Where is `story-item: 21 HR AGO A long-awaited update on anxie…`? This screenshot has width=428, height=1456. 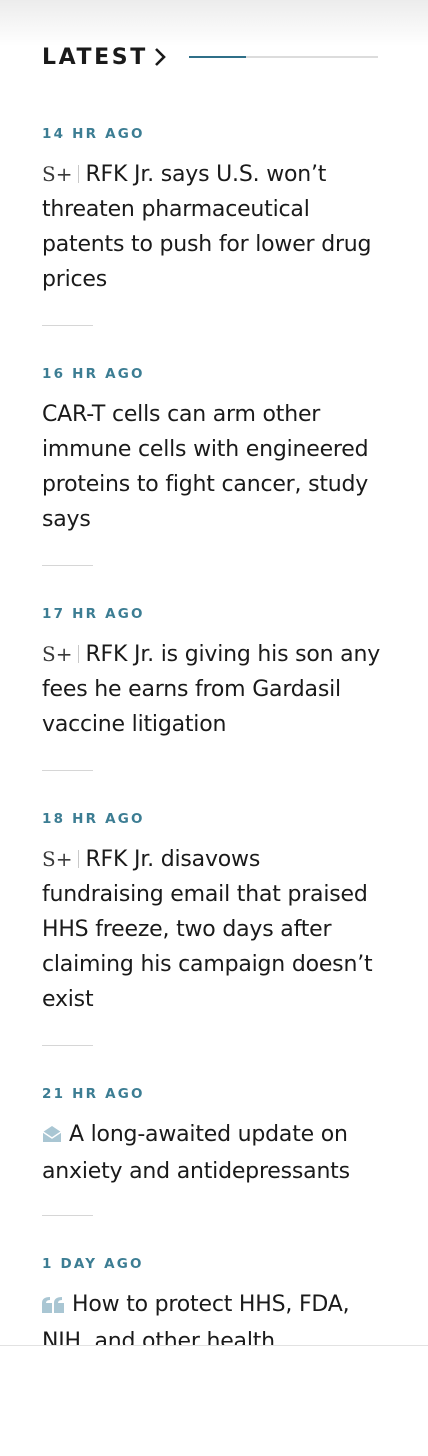 story-item: 21 HR AGO A long-awaited update on anxie… is located at coordinates (212, 1137).